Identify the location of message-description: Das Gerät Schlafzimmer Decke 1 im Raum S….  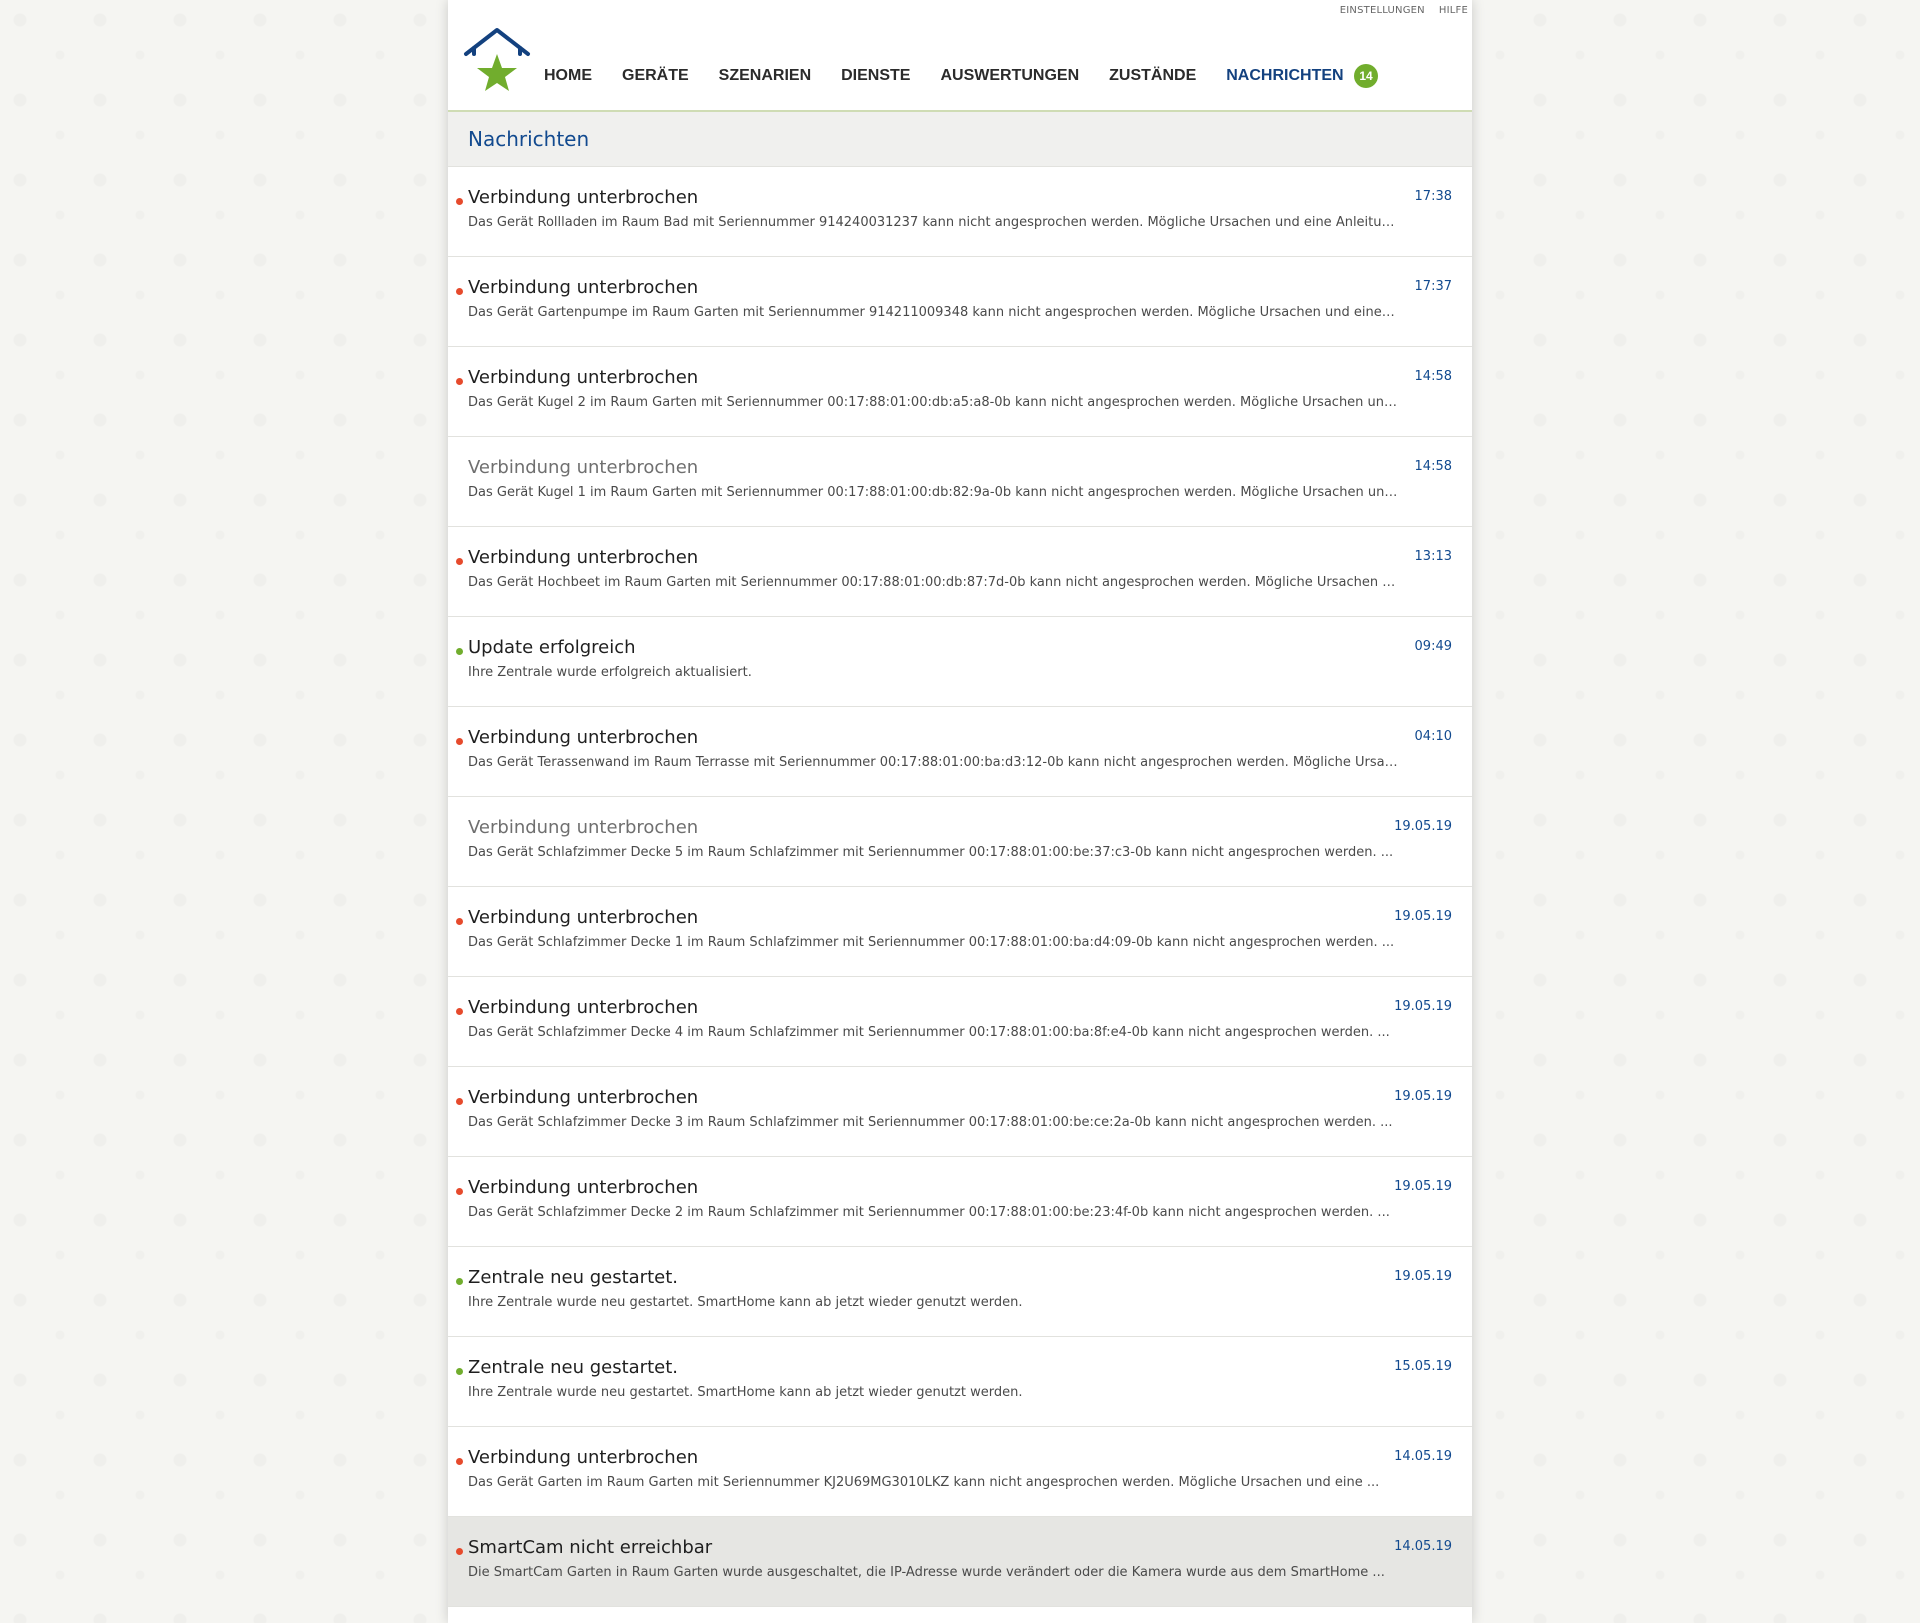
(931, 942).